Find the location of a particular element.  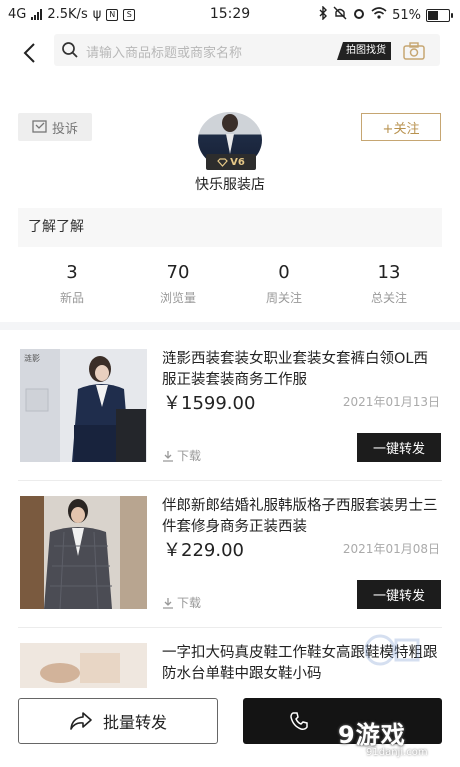

search-input: 请输入商品标题或商家名称 拍图找货 is located at coordinates (247, 50).